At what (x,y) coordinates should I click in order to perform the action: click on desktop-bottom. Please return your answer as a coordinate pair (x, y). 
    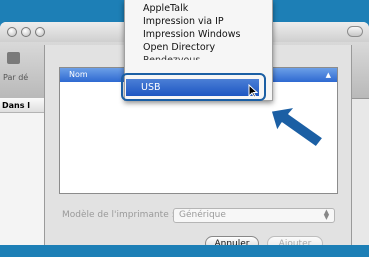
    Looking at the image, I should click on (184, 251).